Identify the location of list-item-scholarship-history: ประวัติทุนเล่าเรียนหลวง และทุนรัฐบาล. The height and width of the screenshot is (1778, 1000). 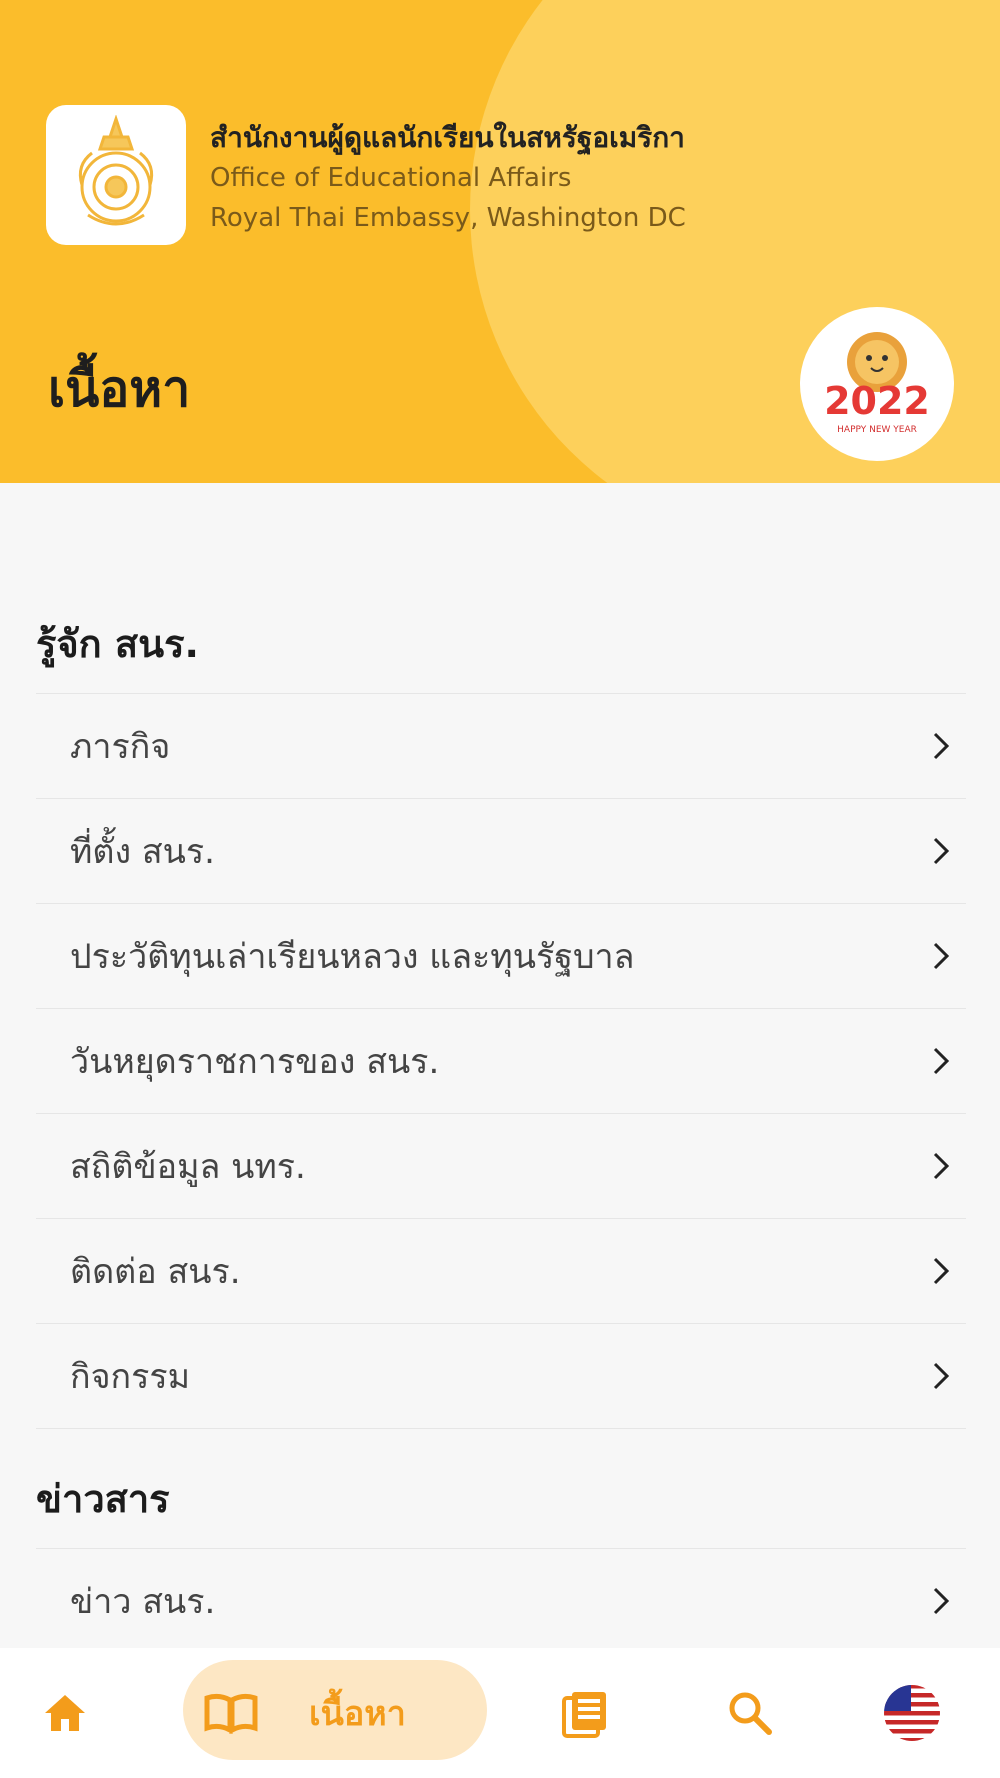
(501, 955).